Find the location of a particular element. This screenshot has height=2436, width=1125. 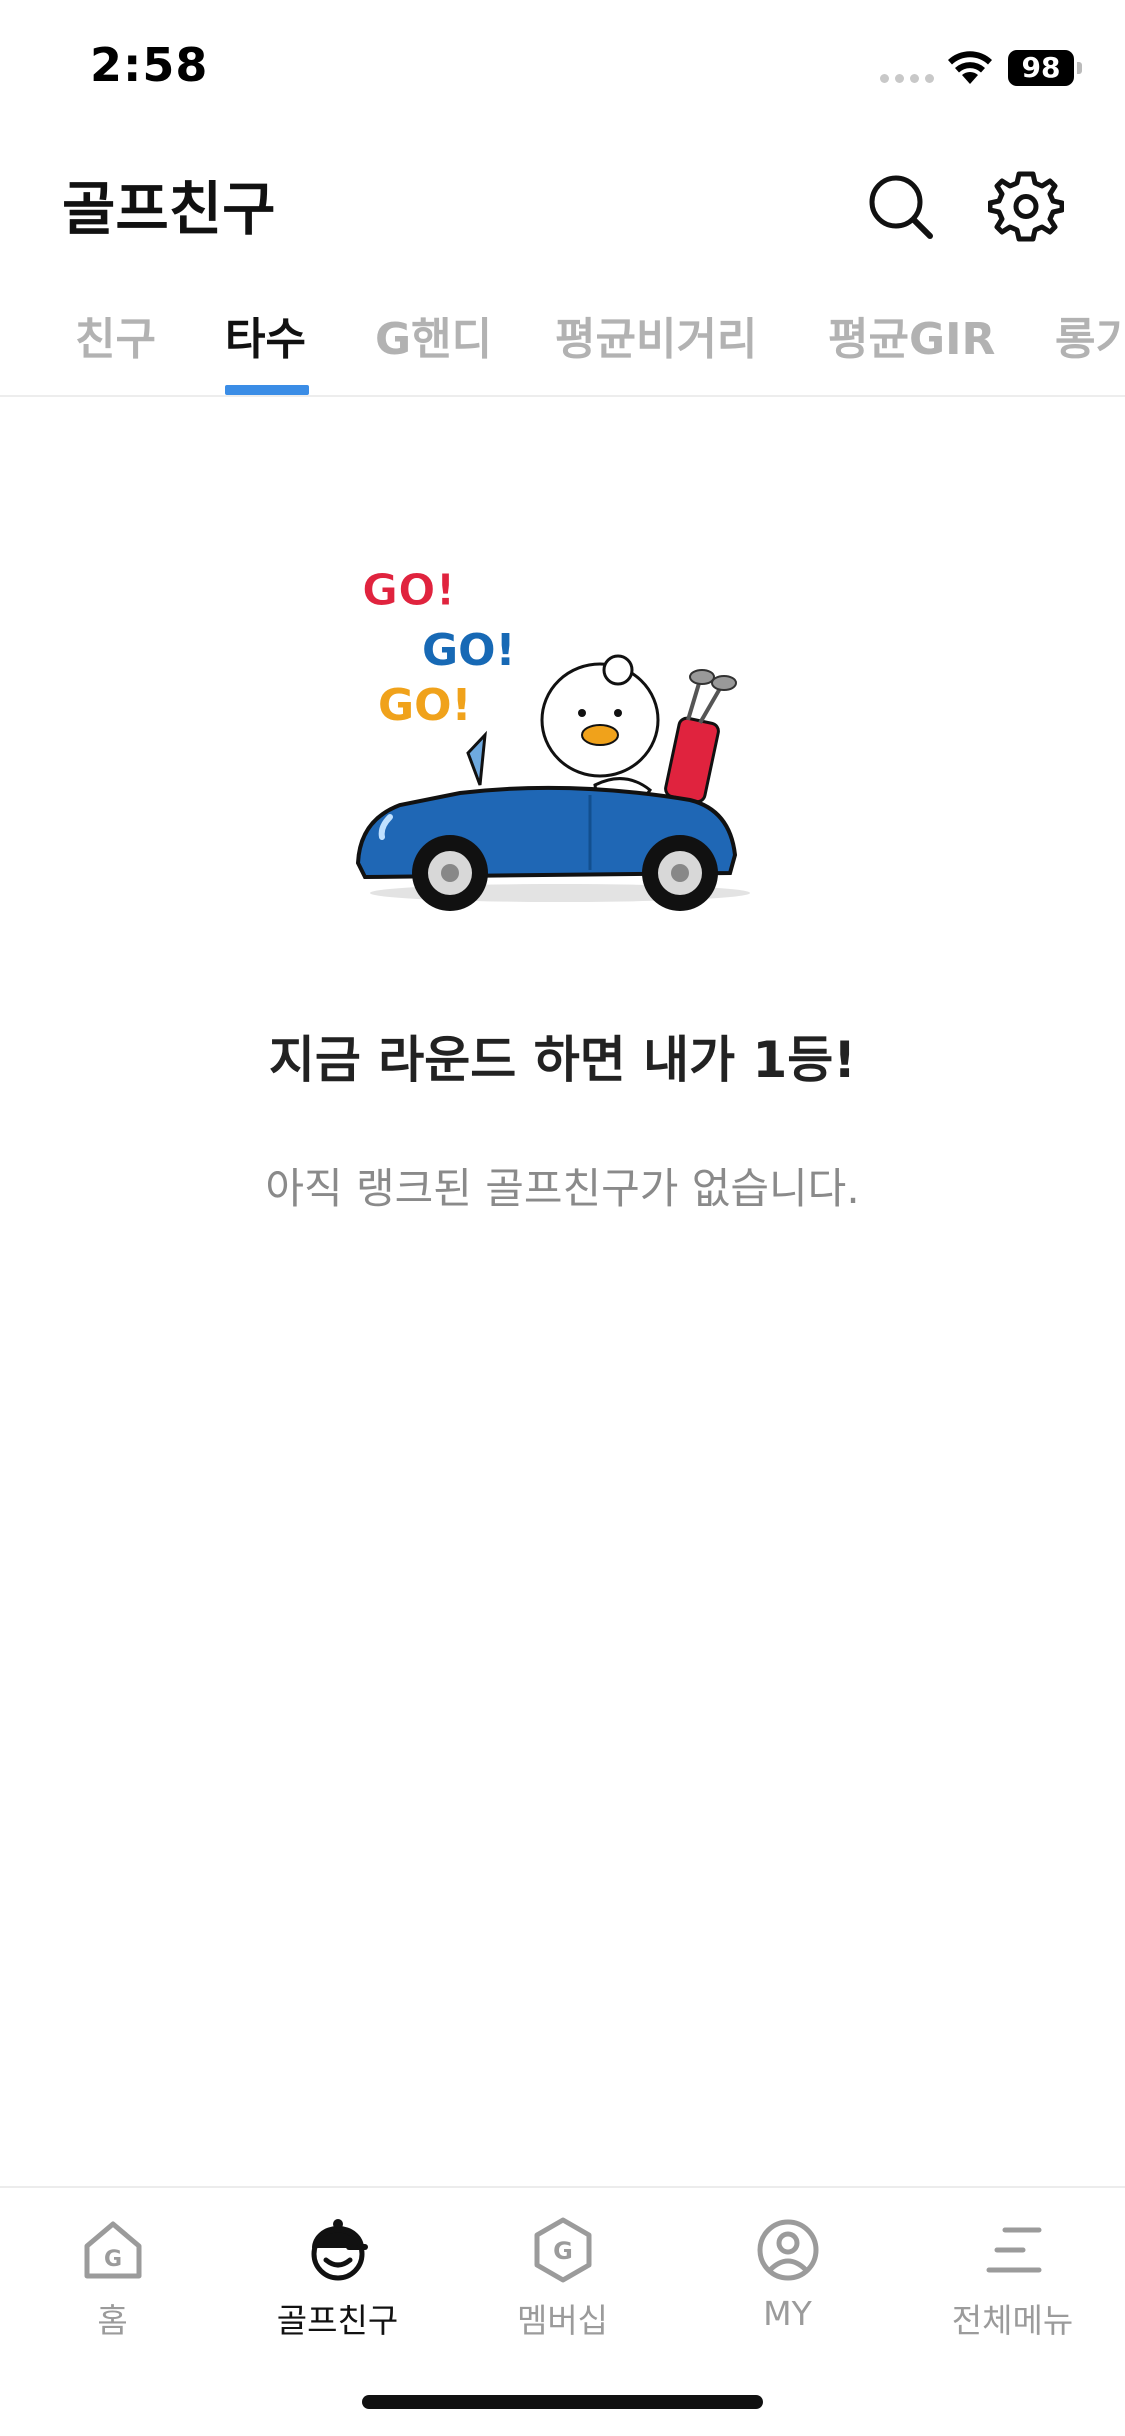

tab-avg-gir: 평균GIR is located at coordinates (911, 335).